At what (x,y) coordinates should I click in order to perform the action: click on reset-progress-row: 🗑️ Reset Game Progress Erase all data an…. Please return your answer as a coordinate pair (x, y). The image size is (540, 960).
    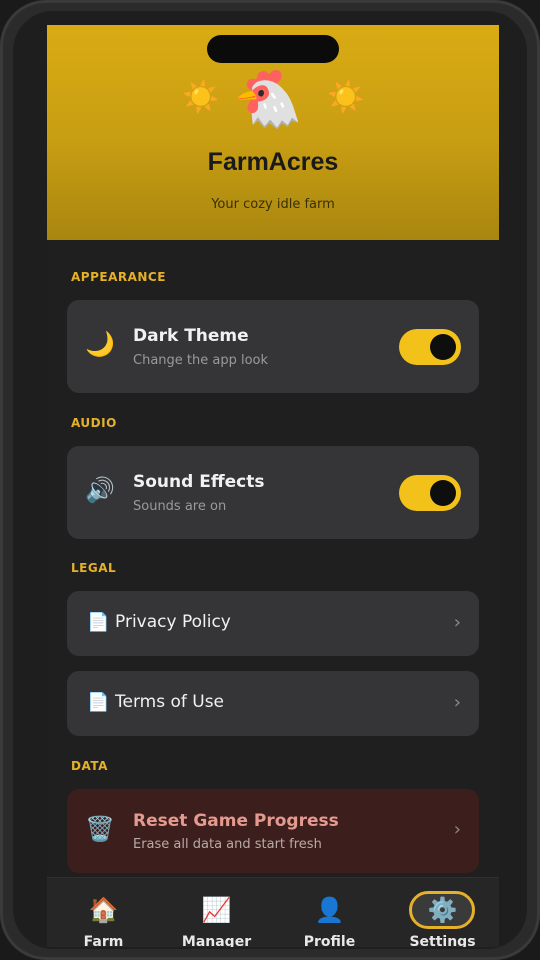
    Looking at the image, I should click on (273, 831).